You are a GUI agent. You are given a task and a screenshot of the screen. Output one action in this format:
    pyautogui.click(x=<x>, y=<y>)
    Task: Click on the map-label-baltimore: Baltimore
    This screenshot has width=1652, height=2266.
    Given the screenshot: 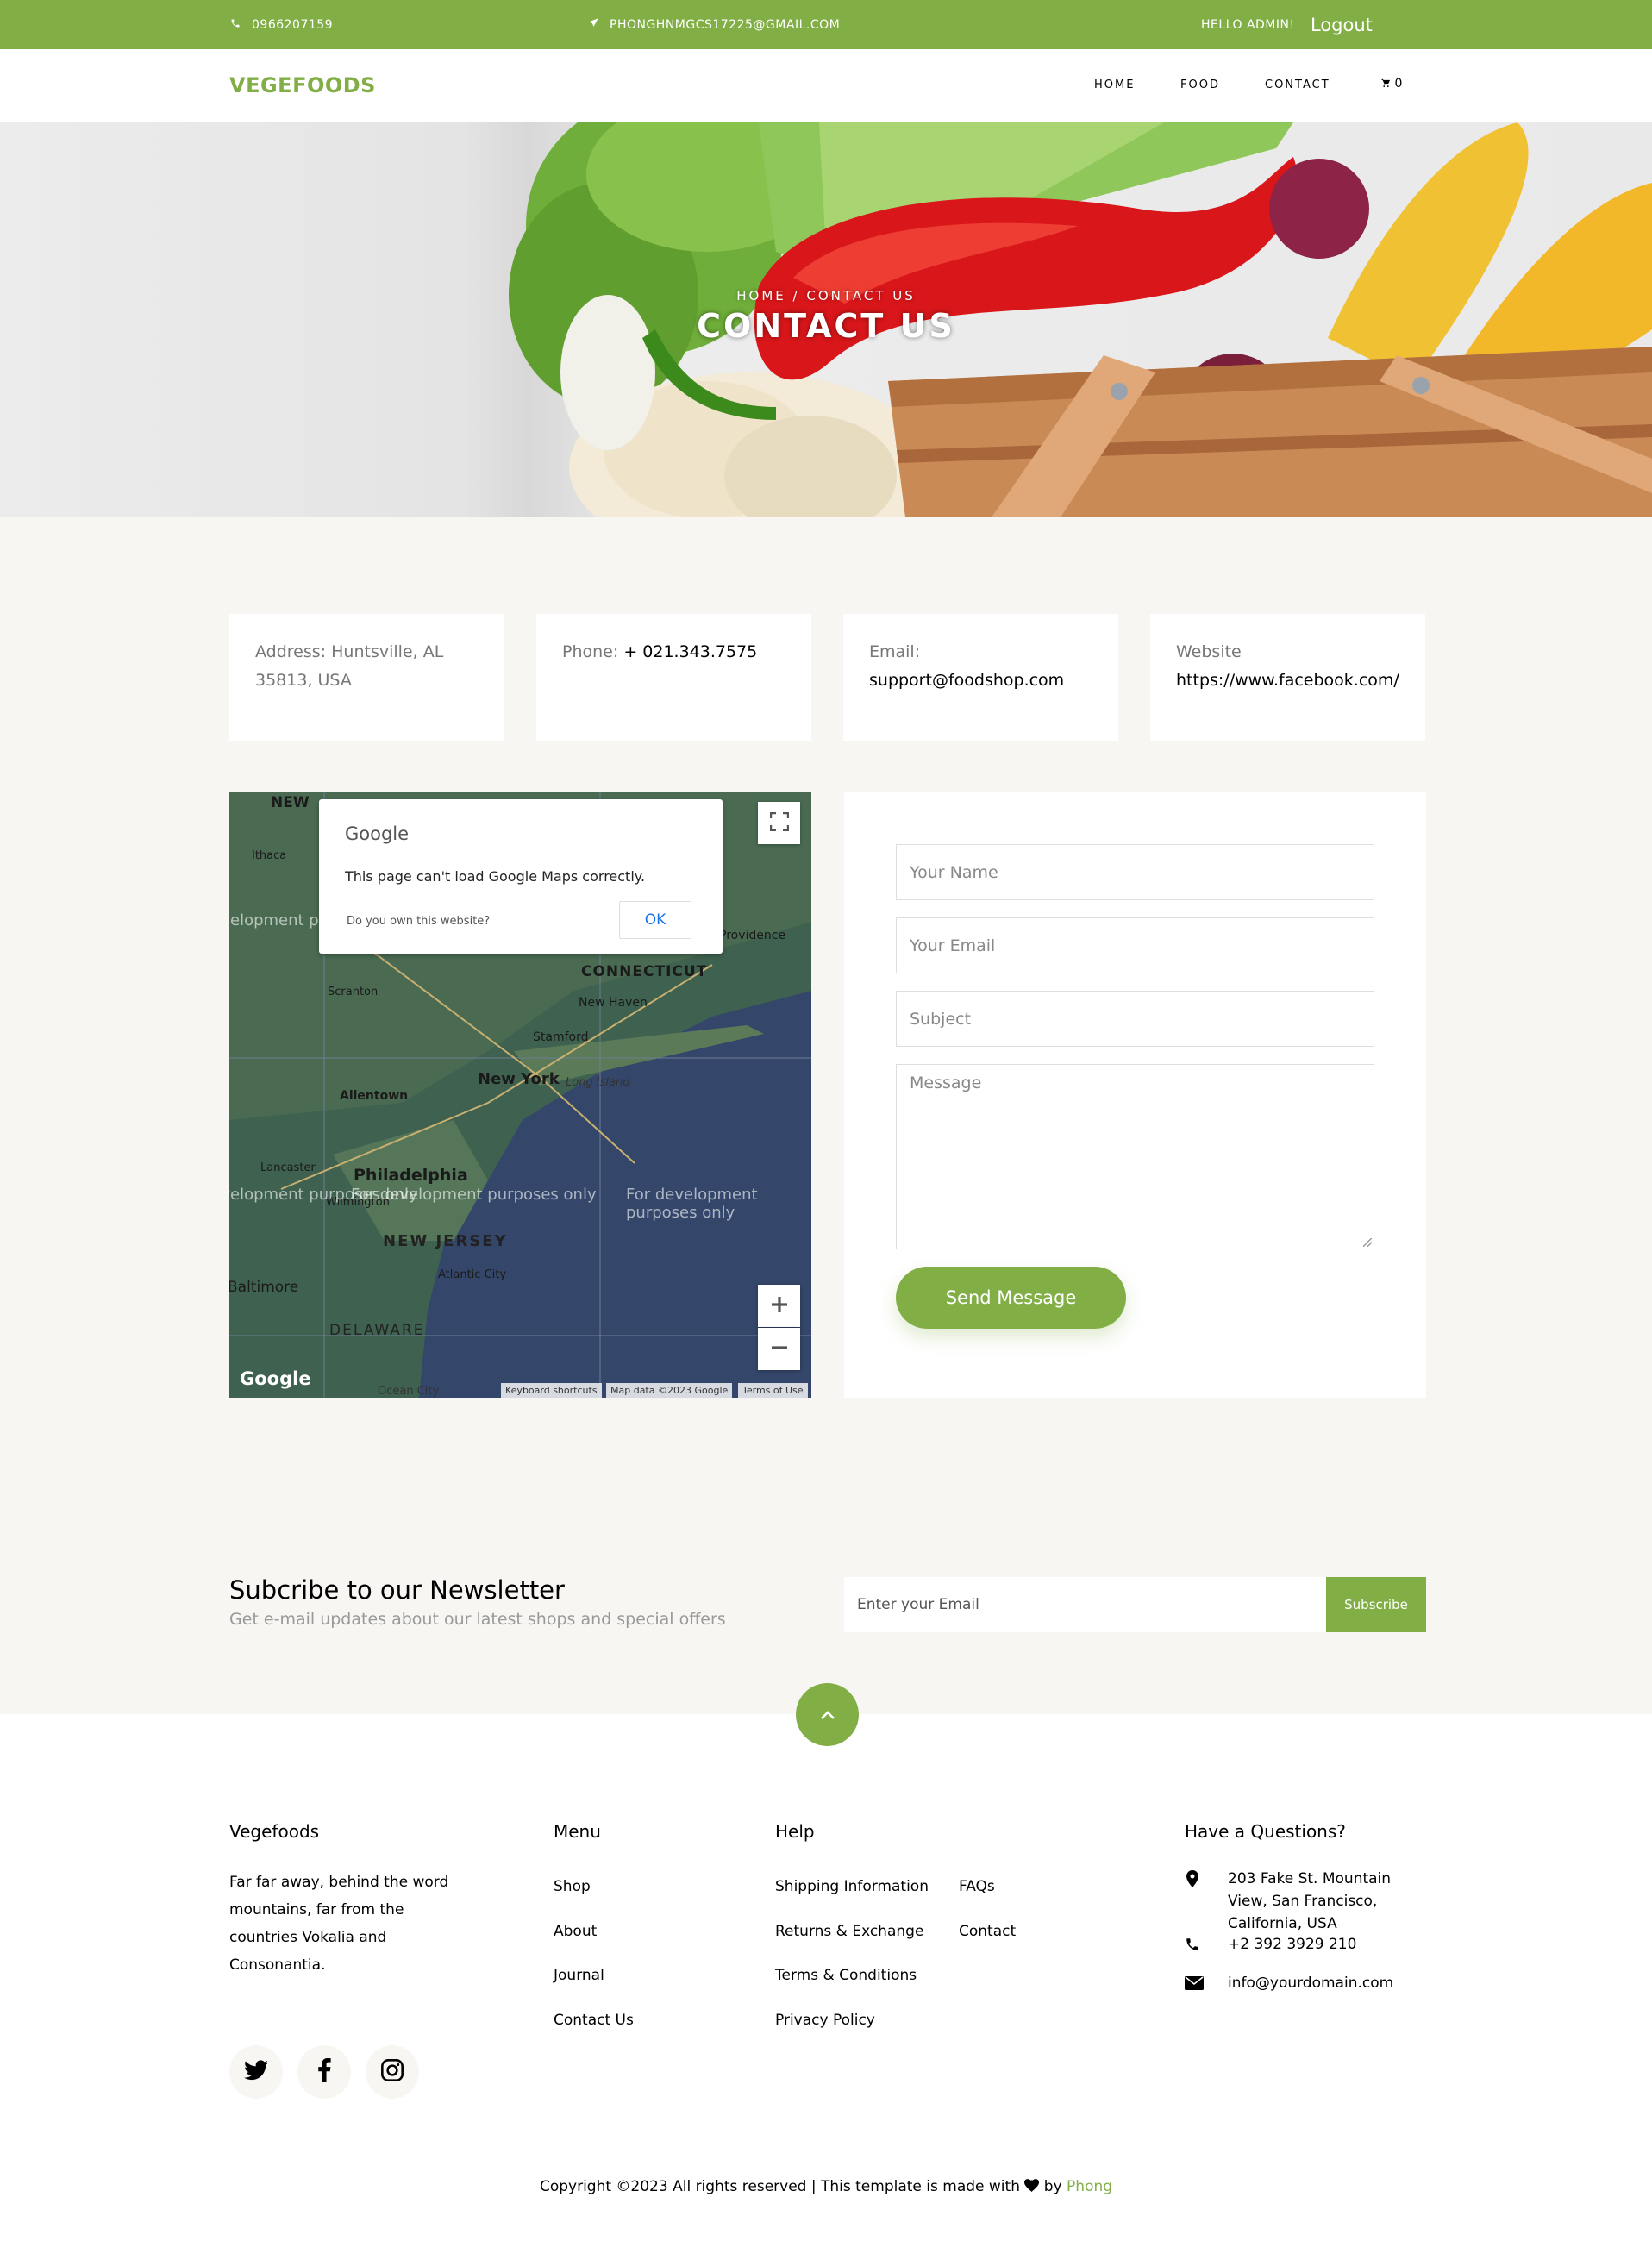 What is the action you would take?
    pyautogui.click(x=264, y=1287)
    